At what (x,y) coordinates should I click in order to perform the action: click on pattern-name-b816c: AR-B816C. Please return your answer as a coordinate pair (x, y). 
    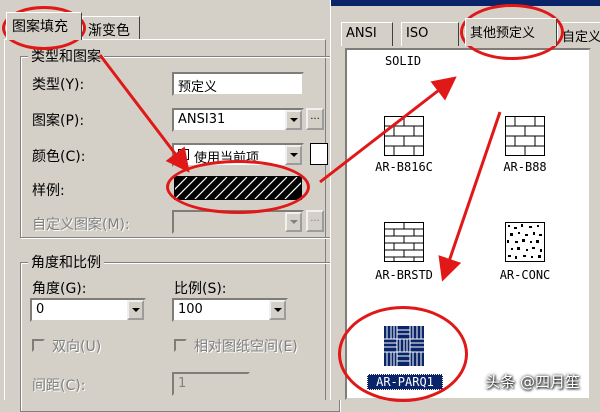
    Looking at the image, I should click on (404, 167).